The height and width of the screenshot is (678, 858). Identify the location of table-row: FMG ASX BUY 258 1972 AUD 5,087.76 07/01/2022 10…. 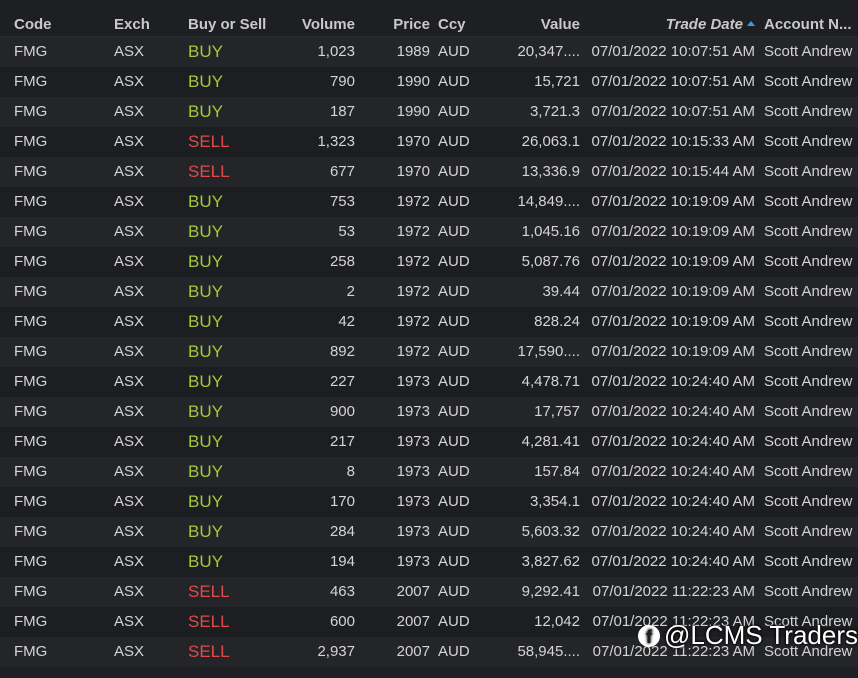
(429, 262).